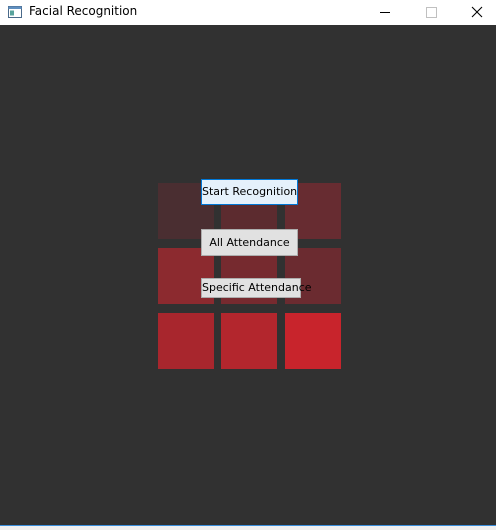 The width and height of the screenshot is (496, 530). Describe the element at coordinates (249, 192) in the screenshot. I see `start-recognition-button: Start Recognition` at that location.